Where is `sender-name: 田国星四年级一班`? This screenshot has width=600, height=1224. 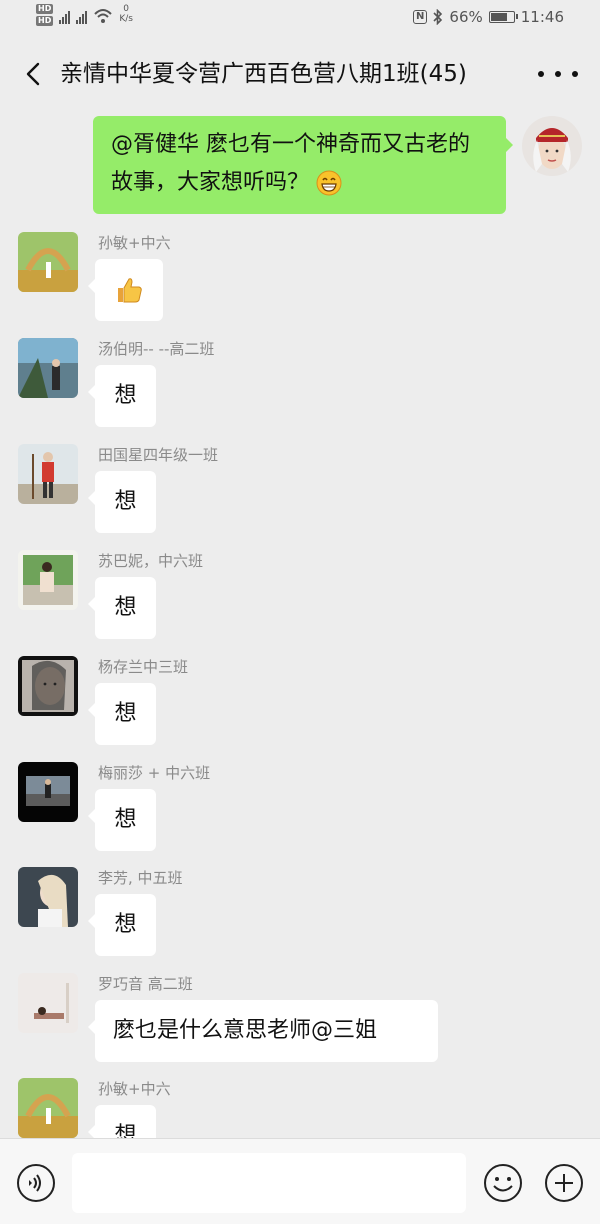
sender-name: 田国星四年级一班 is located at coordinates (158, 455).